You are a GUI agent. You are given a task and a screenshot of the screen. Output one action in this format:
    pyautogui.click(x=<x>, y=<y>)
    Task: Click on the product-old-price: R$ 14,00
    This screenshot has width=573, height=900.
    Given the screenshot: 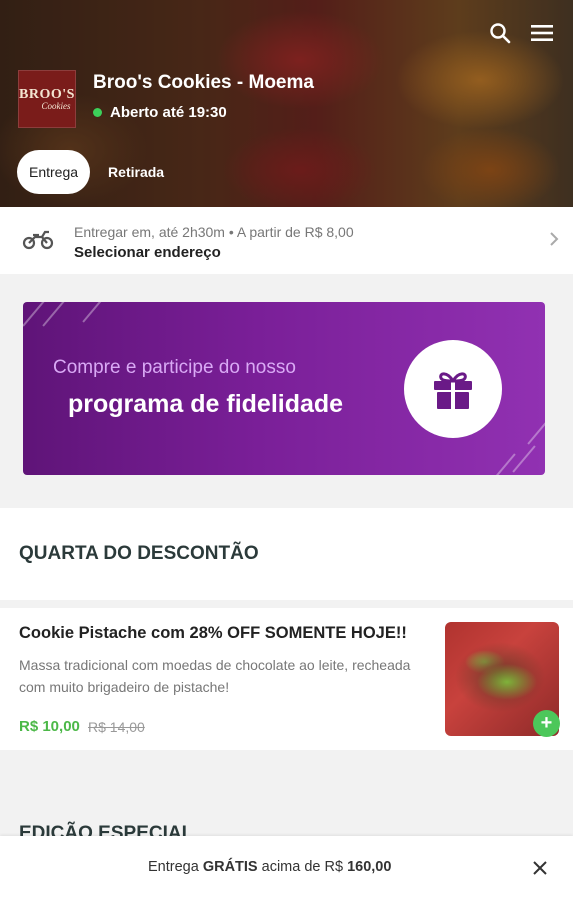 What is the action you would take?
    pyautogui.click(x=116, y=727)
    